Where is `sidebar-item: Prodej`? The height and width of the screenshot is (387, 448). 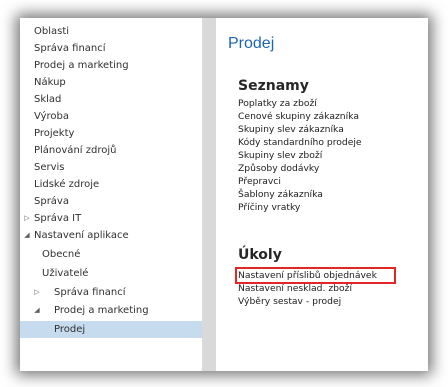
sidebar-item: Prodej is located at coordinates (111, 329).